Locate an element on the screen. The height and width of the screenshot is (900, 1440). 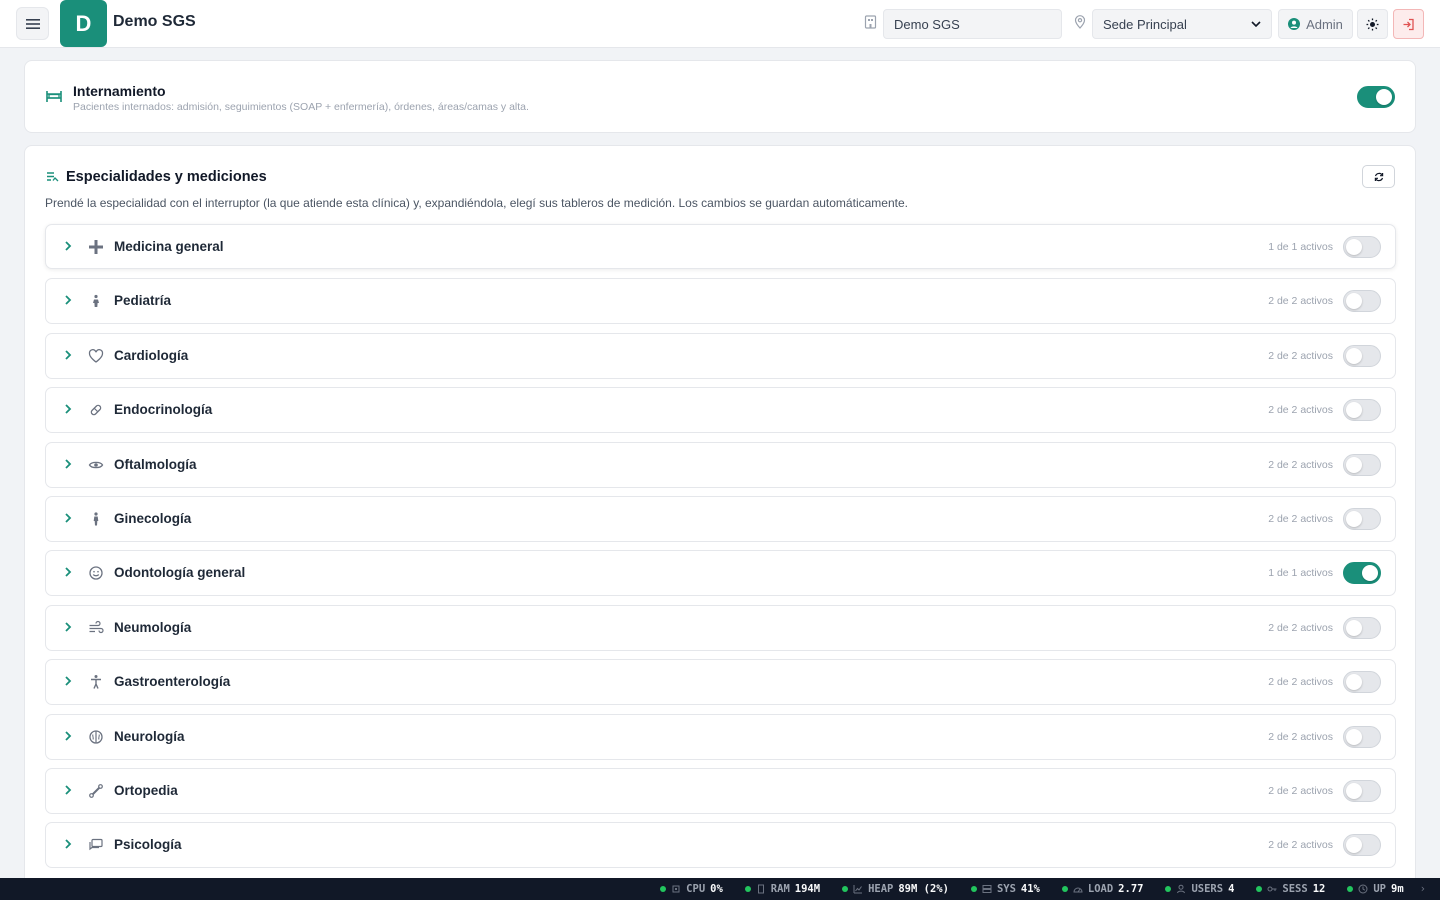
smile-icon is located at coordinates (96, 573).